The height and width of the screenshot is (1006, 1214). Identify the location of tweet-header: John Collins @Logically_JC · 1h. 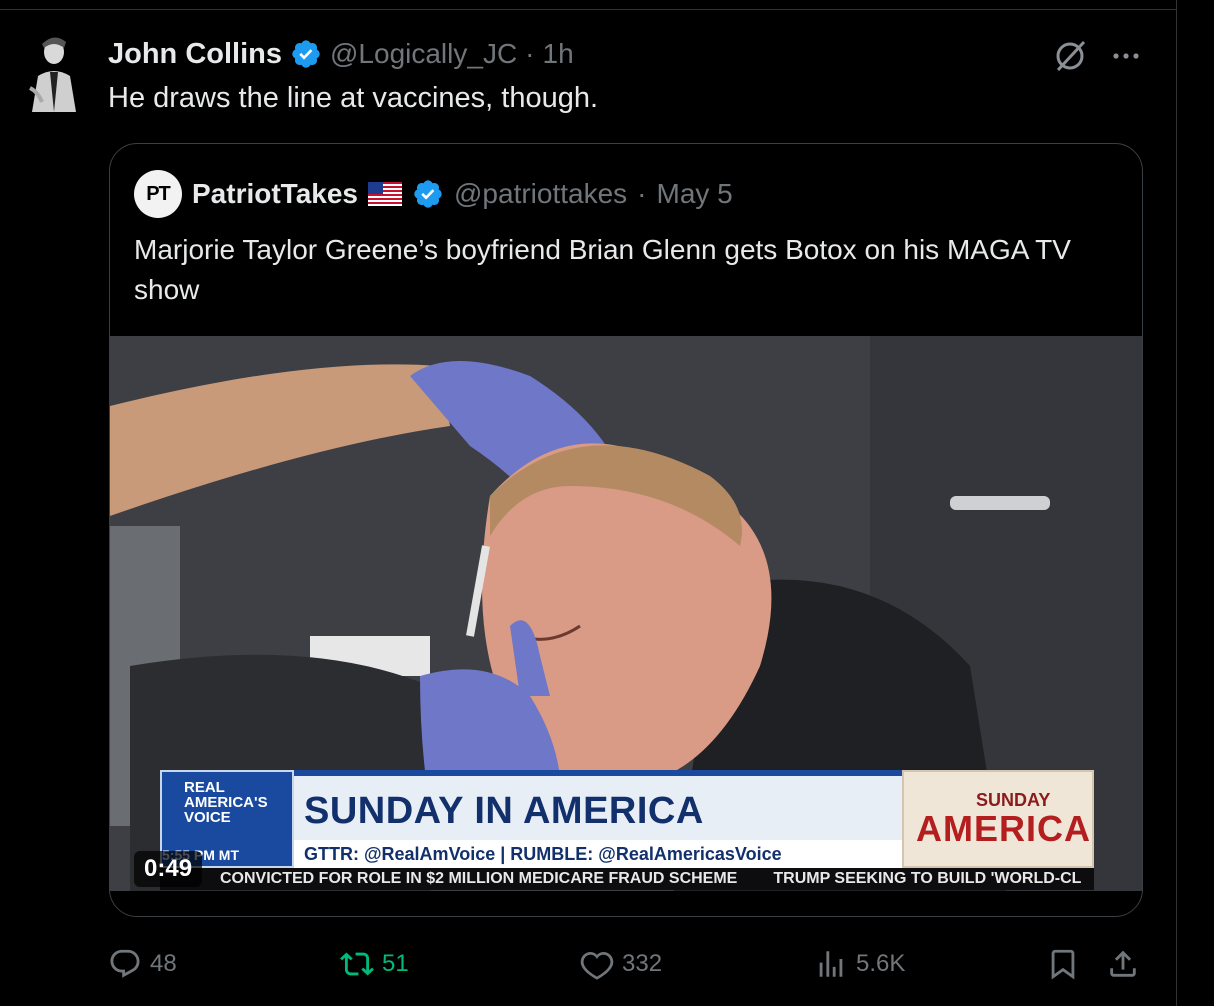
(341, 54).